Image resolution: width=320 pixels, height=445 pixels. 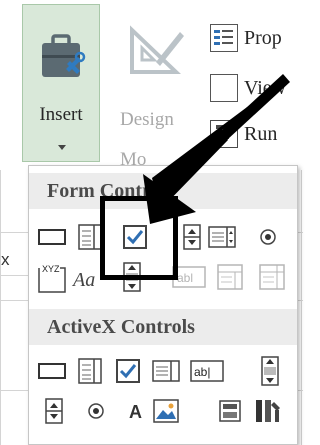 What do you see at coordinates (157, 87) in the screenshot?
I see `design-mode-button: Design Mo` at bounding box center [157, 87].